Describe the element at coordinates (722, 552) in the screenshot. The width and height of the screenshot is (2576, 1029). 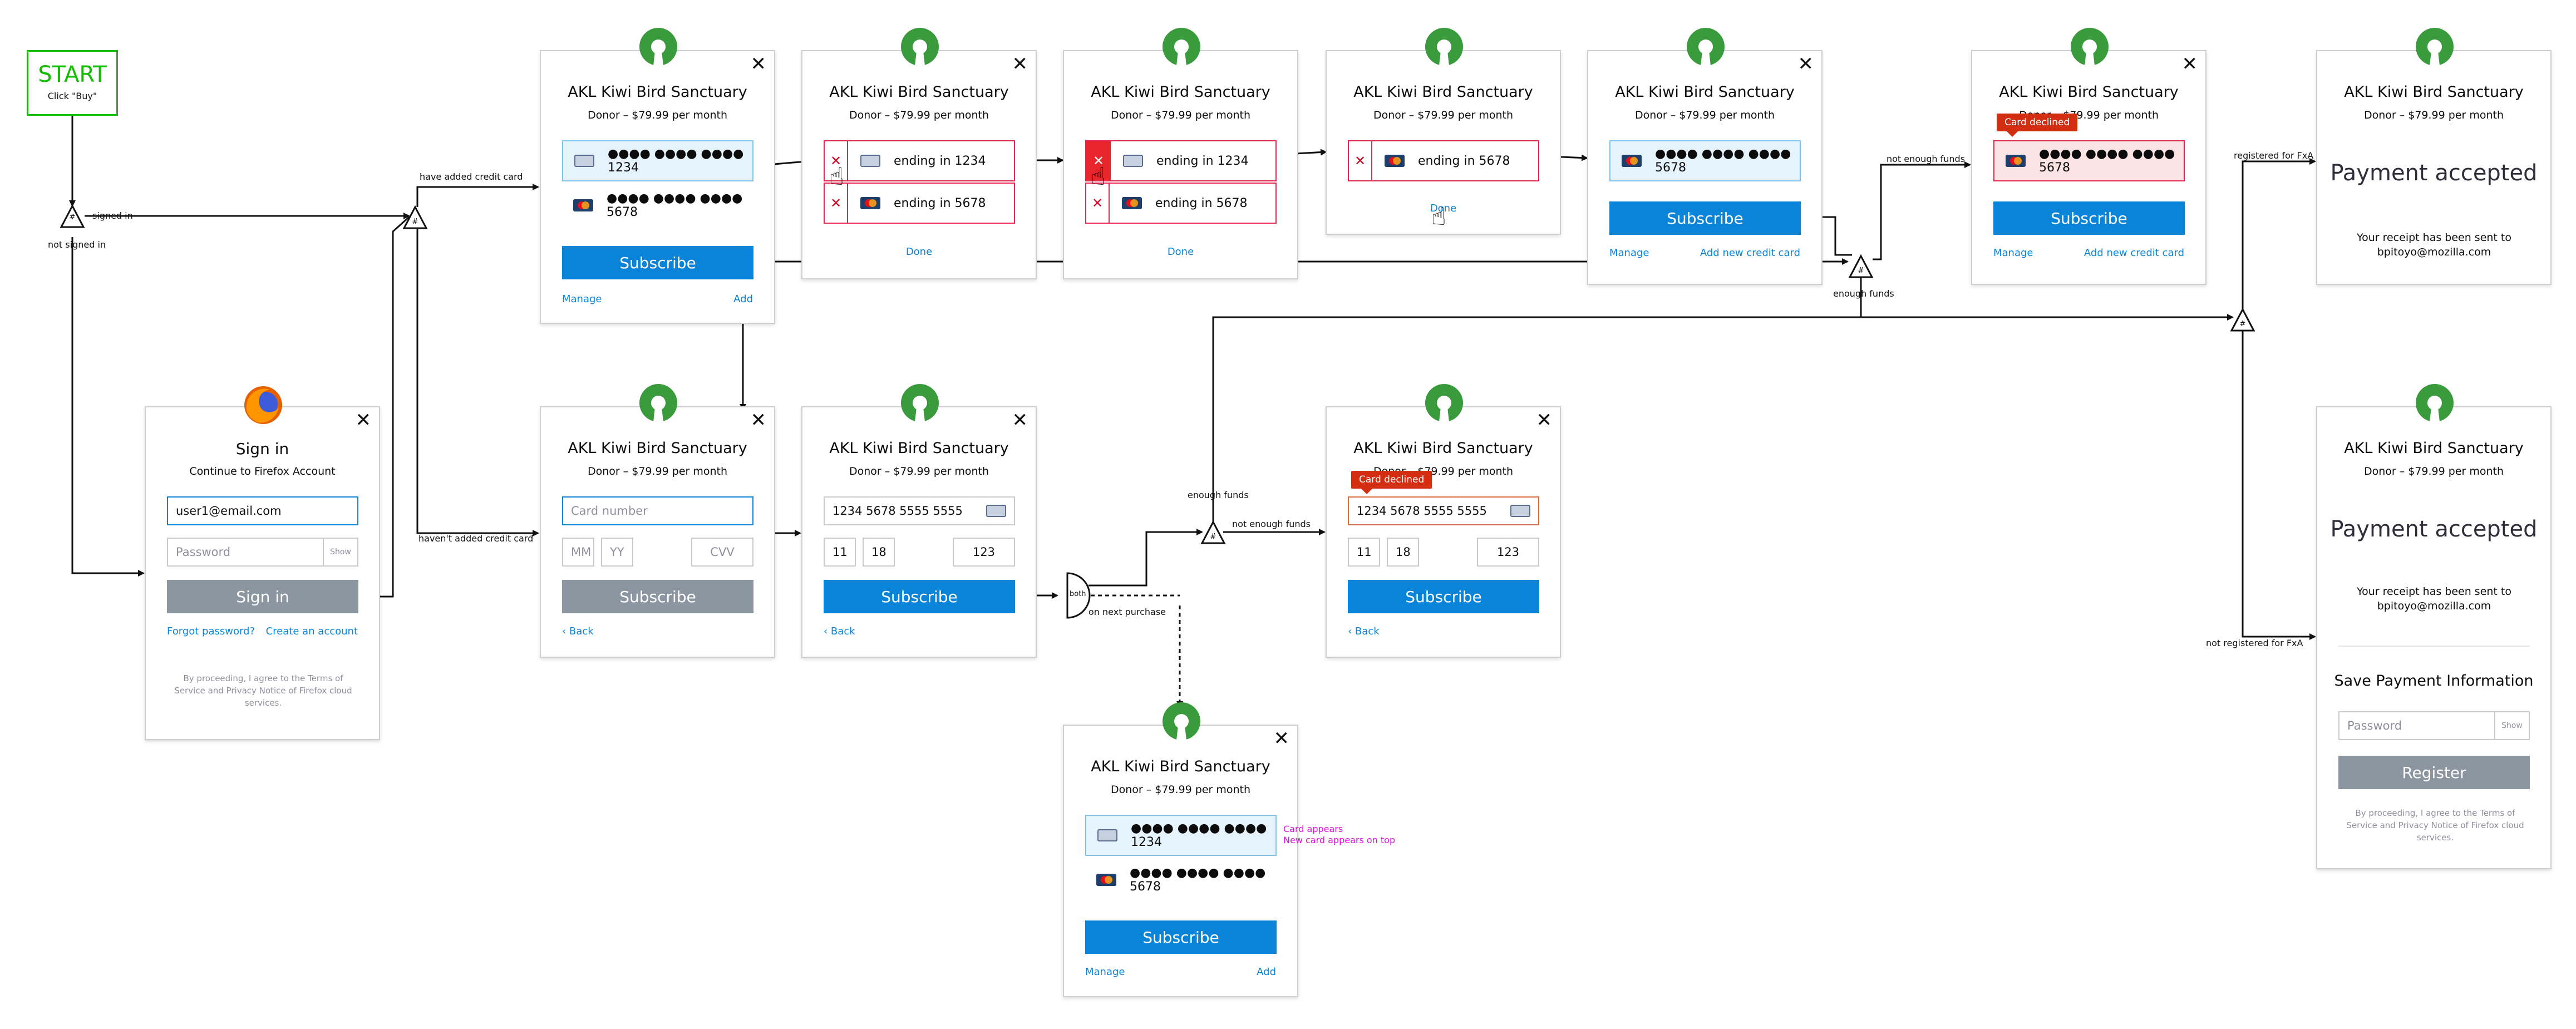
I see `cvv-field: CVV` at that location.